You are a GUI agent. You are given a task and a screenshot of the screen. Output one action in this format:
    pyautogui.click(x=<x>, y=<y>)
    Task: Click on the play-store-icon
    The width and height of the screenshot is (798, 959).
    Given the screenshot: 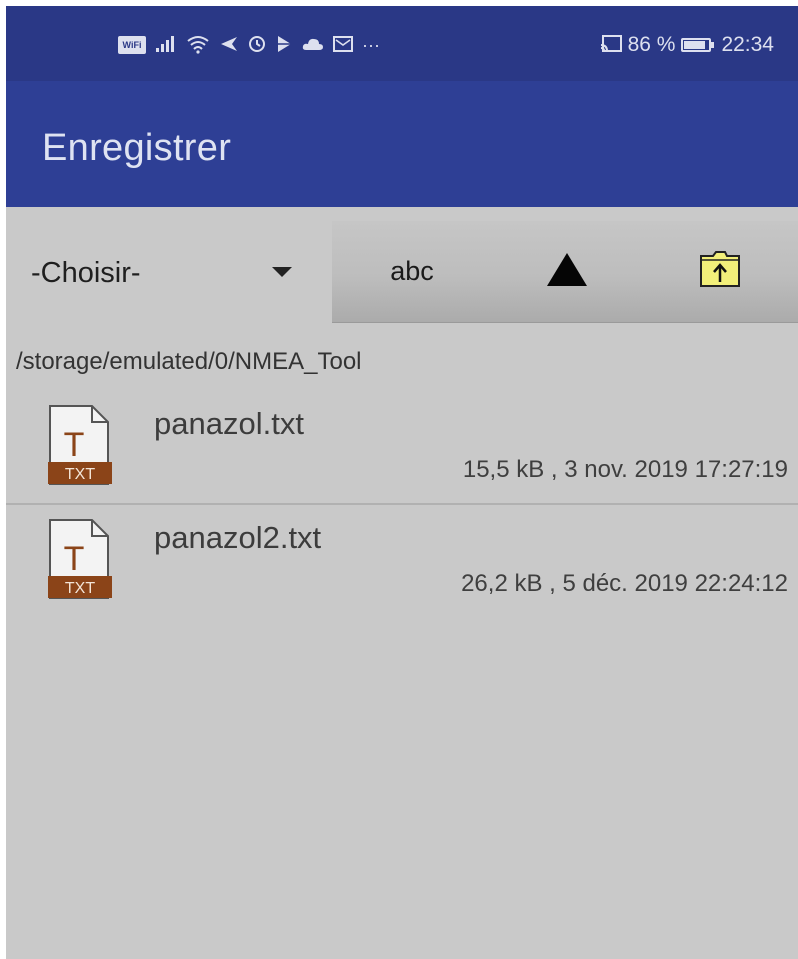 What is the action you would take?
    pyautogui.click(x=284, y=45)
    